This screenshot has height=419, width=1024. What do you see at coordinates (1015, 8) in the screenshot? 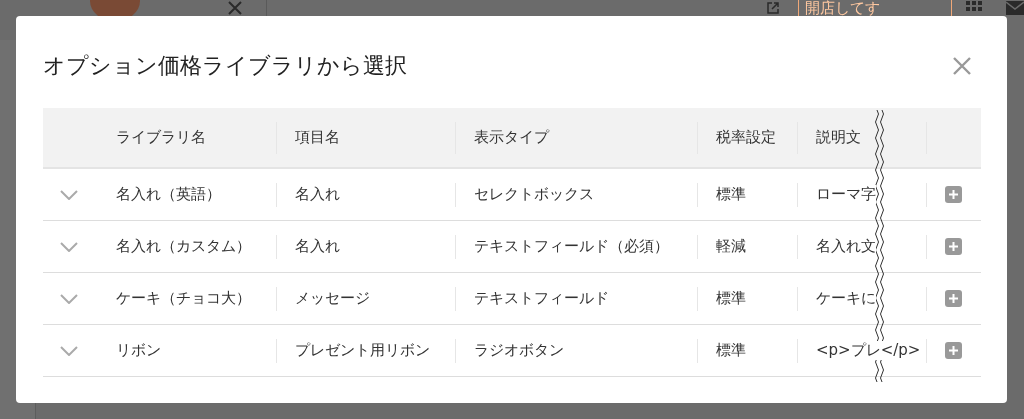
I see `mail-icon` at bounding box center [1015, 8].